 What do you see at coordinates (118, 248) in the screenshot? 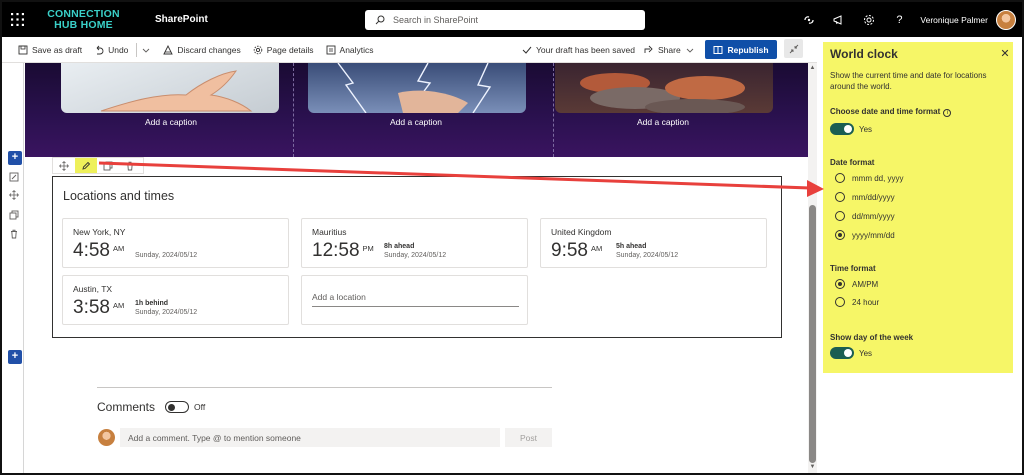
I see `clock-ampm: AM` at bounding box center [118, 248].